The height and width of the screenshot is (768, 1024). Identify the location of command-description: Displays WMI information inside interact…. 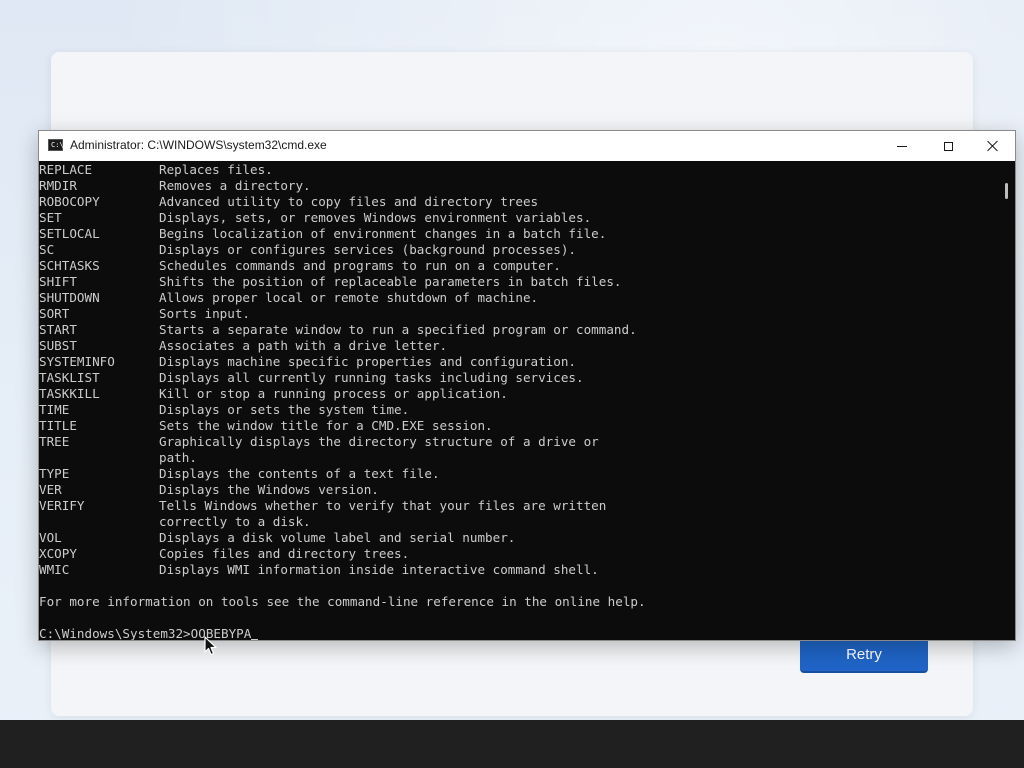
(379, 569).